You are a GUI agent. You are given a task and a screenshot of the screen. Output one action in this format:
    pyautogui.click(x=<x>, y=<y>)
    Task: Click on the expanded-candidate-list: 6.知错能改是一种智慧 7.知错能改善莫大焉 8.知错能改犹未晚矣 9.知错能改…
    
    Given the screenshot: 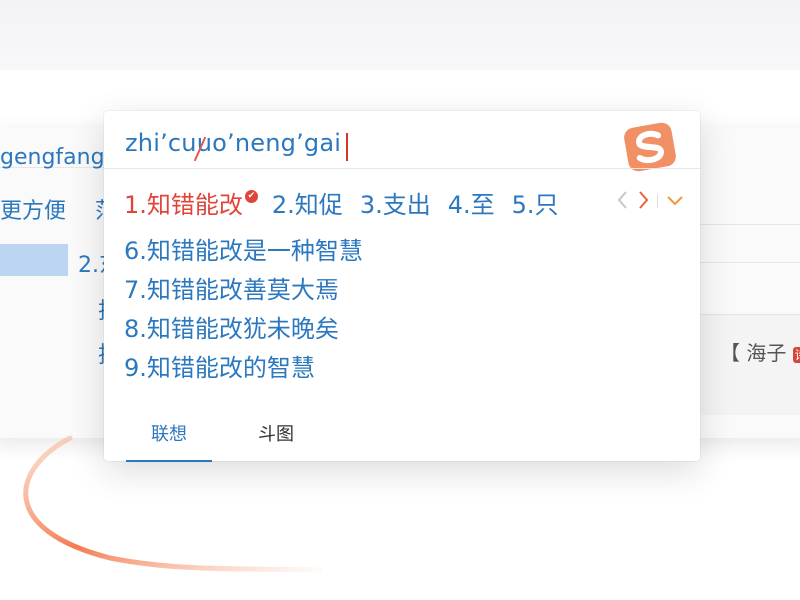 What is the action you would take?
    pyautogui.click(x=243, y=310)
    